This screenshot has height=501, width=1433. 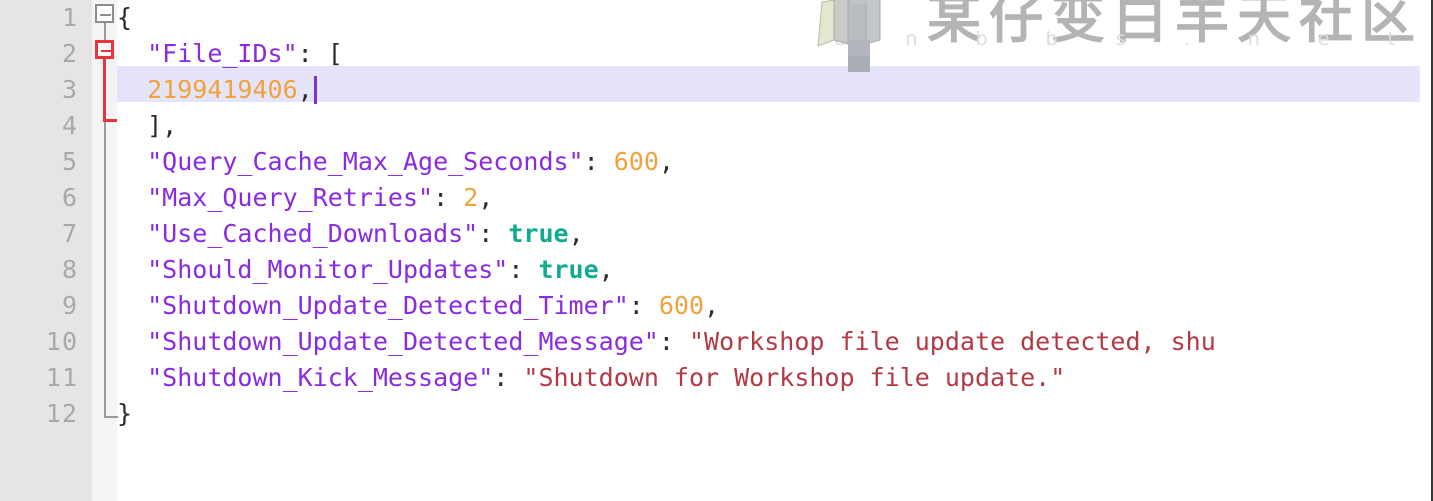 I want to click on line-numbers: 1 2 3 4 5 6 7 8 9 10 11 12, so click(x=39, y=216).